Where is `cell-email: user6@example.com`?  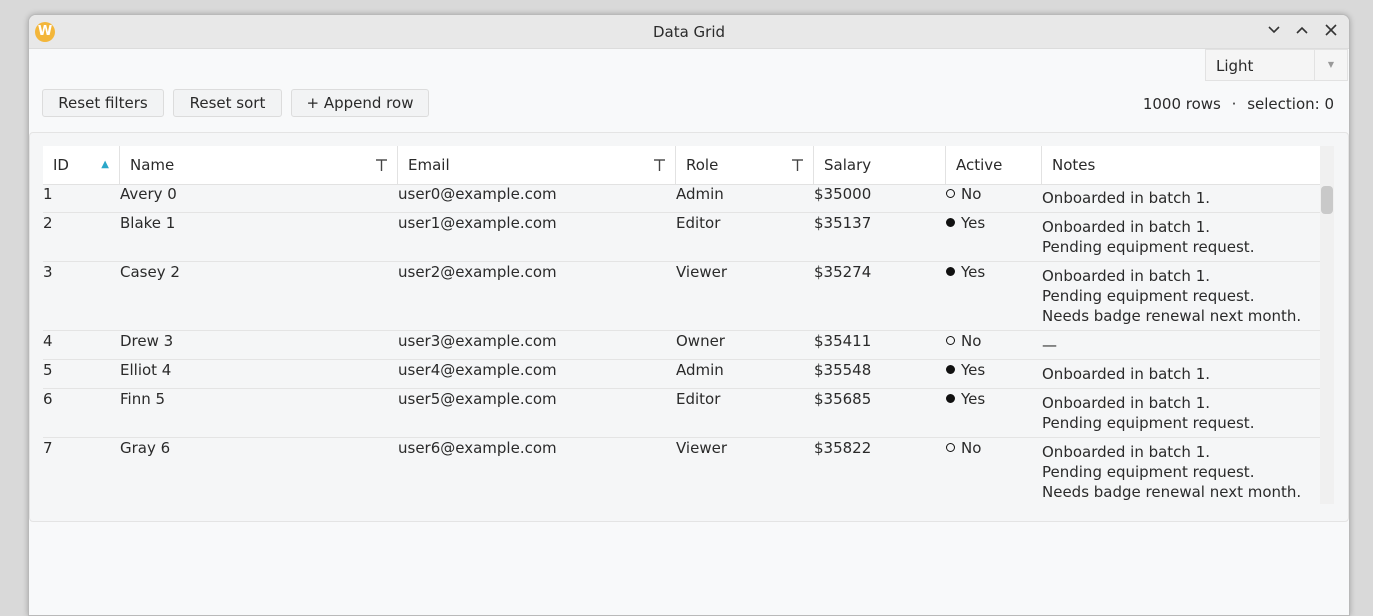 cell-email: user6@example.com is located at coordinates (477, 448).